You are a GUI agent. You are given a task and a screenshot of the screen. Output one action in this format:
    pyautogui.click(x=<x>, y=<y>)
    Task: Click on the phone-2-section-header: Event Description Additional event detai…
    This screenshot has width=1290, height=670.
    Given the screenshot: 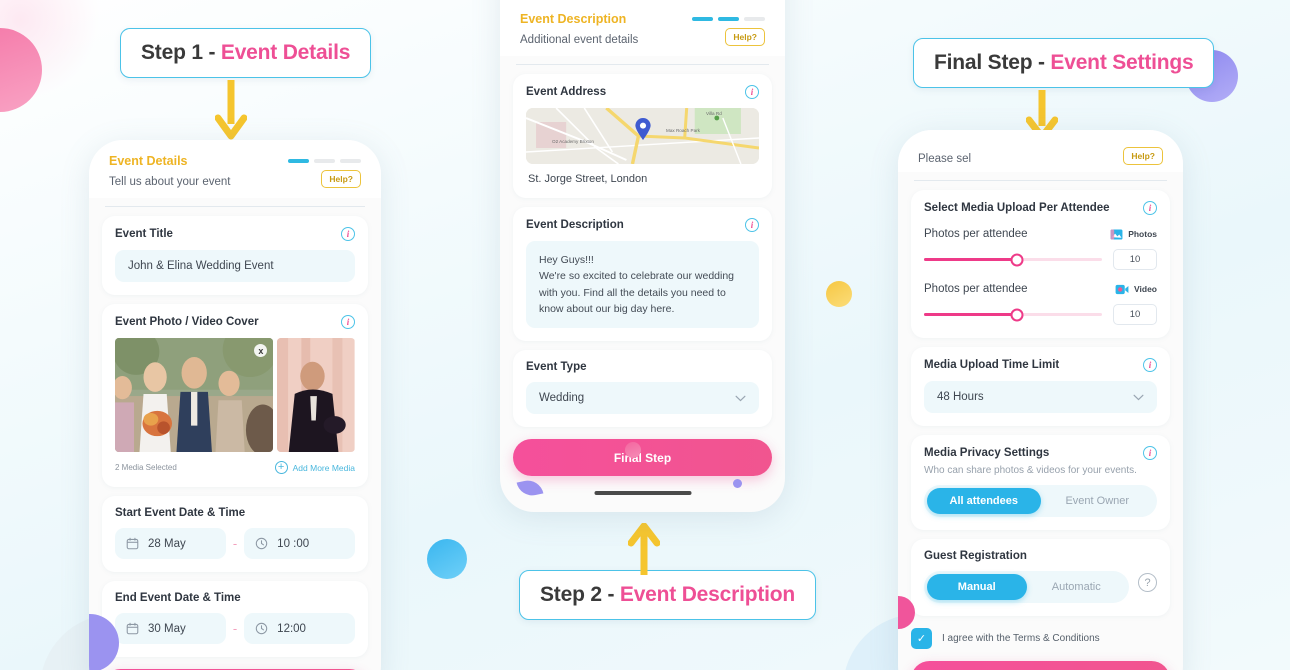 What is the action you would take?
    pyautogui.click(x=642, y=28)
    